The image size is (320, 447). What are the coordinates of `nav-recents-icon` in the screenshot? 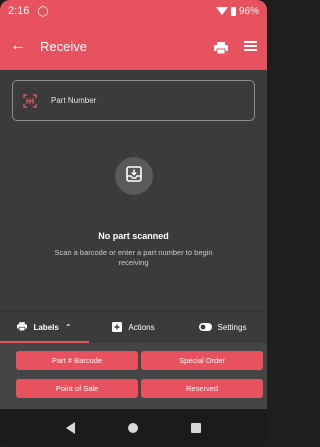 It's located at (195, 428).